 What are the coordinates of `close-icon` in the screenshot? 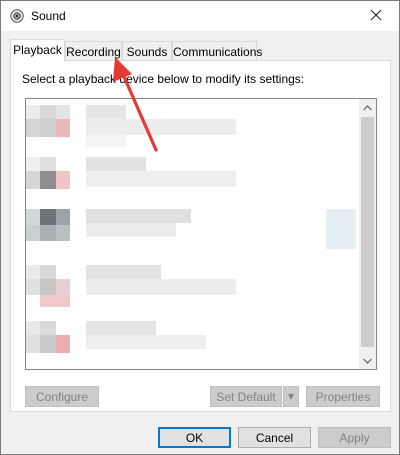 It's located at (376, 16).